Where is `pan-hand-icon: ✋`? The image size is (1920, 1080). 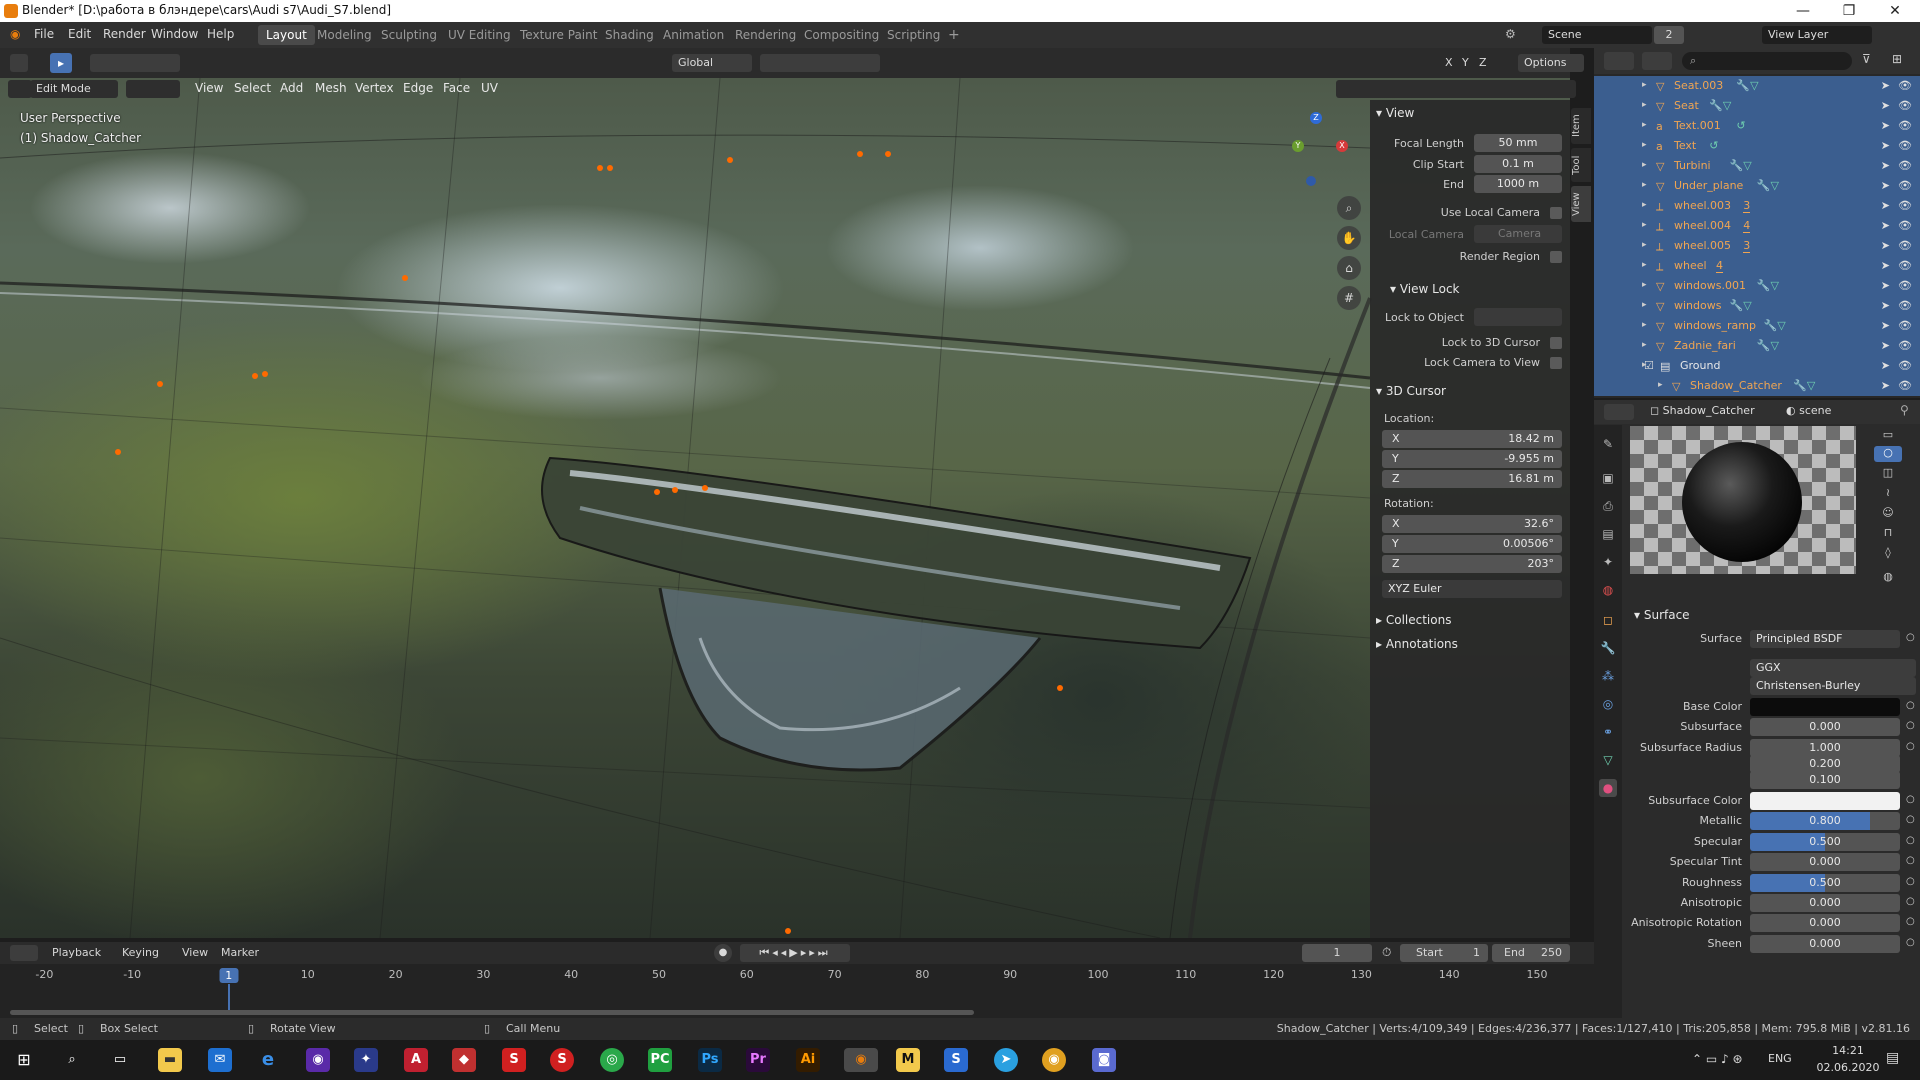 pan-hand-icon: ✋ is located at coordinates (1349, 238).